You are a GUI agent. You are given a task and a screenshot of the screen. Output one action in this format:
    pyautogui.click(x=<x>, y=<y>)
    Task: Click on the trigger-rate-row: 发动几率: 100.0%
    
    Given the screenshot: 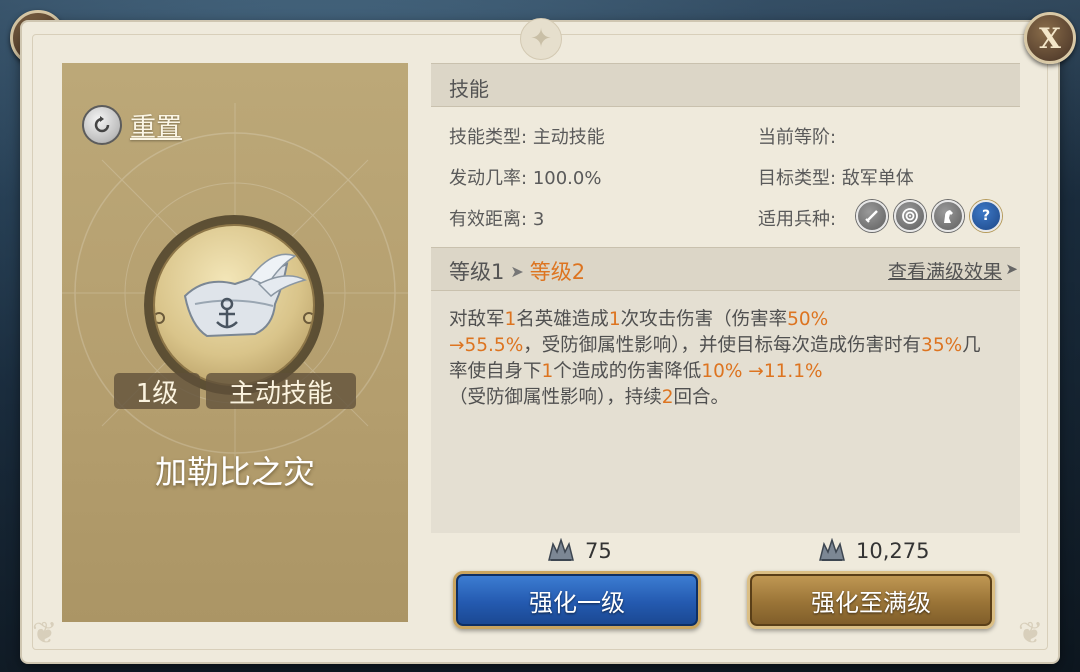 What is the action you would take?
    pyautogui.click(x=525, y=177)
    